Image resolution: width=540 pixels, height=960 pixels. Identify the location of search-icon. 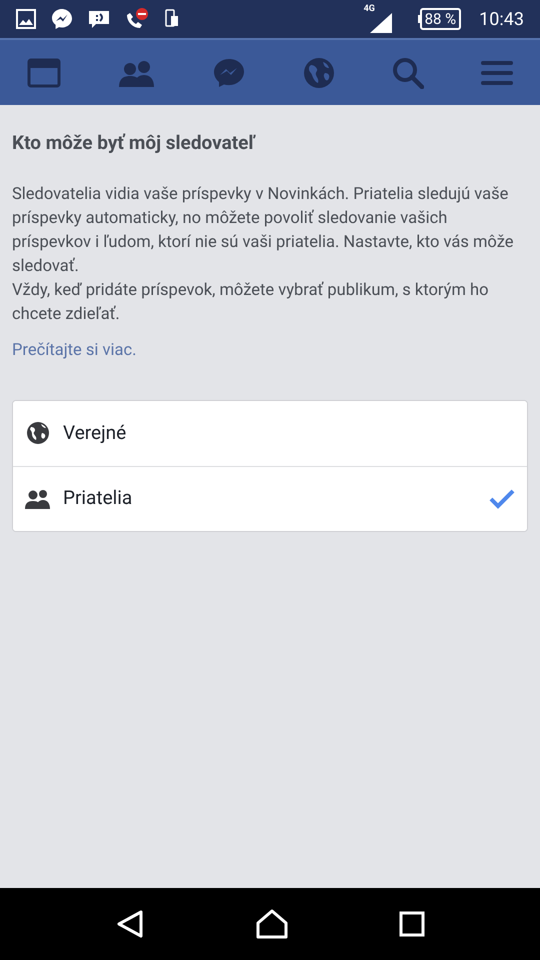
(408, 72).